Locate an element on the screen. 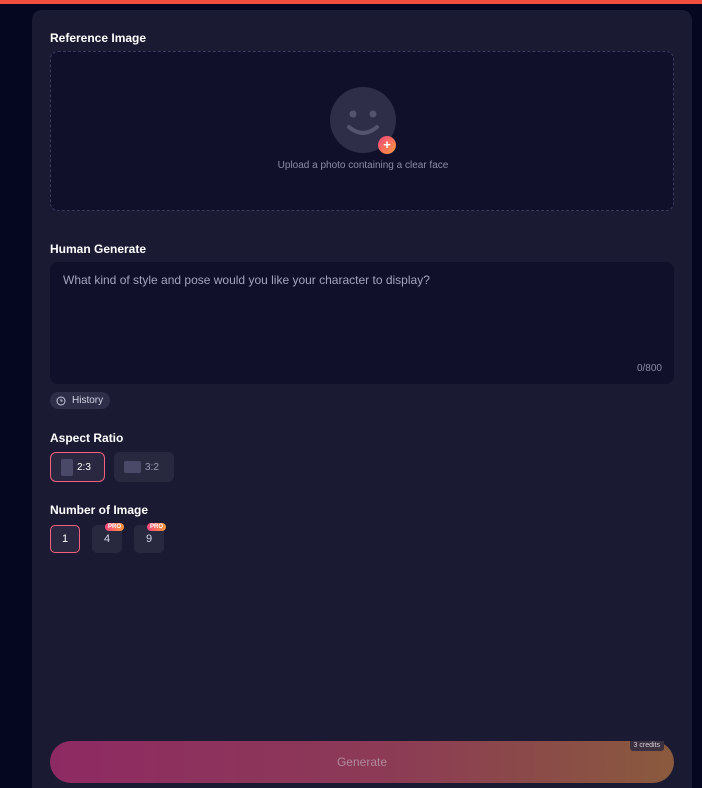 This screenshot has height=788, width=702. generate-label: Generate is located at coordinates (362, 762).